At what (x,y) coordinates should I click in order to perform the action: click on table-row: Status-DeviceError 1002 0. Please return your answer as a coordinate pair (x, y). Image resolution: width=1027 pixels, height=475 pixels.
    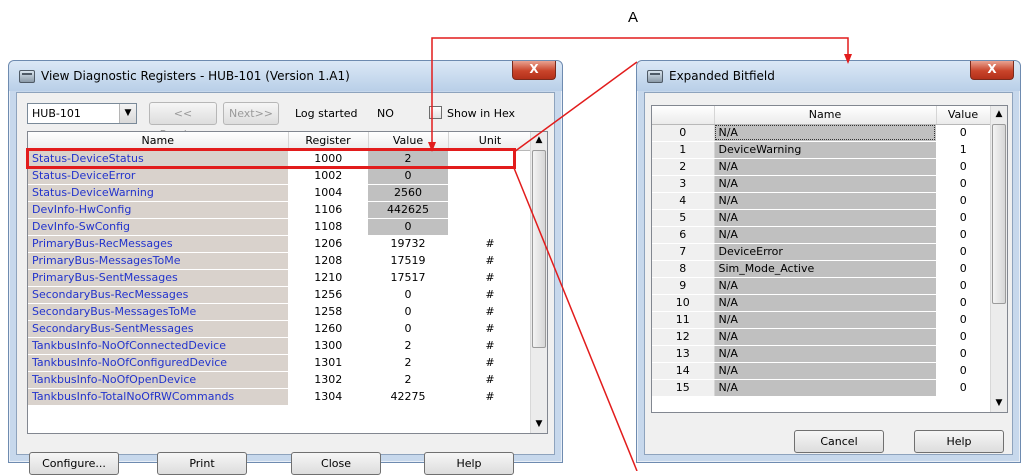
    Looking at the image, I should click on (280, 176).